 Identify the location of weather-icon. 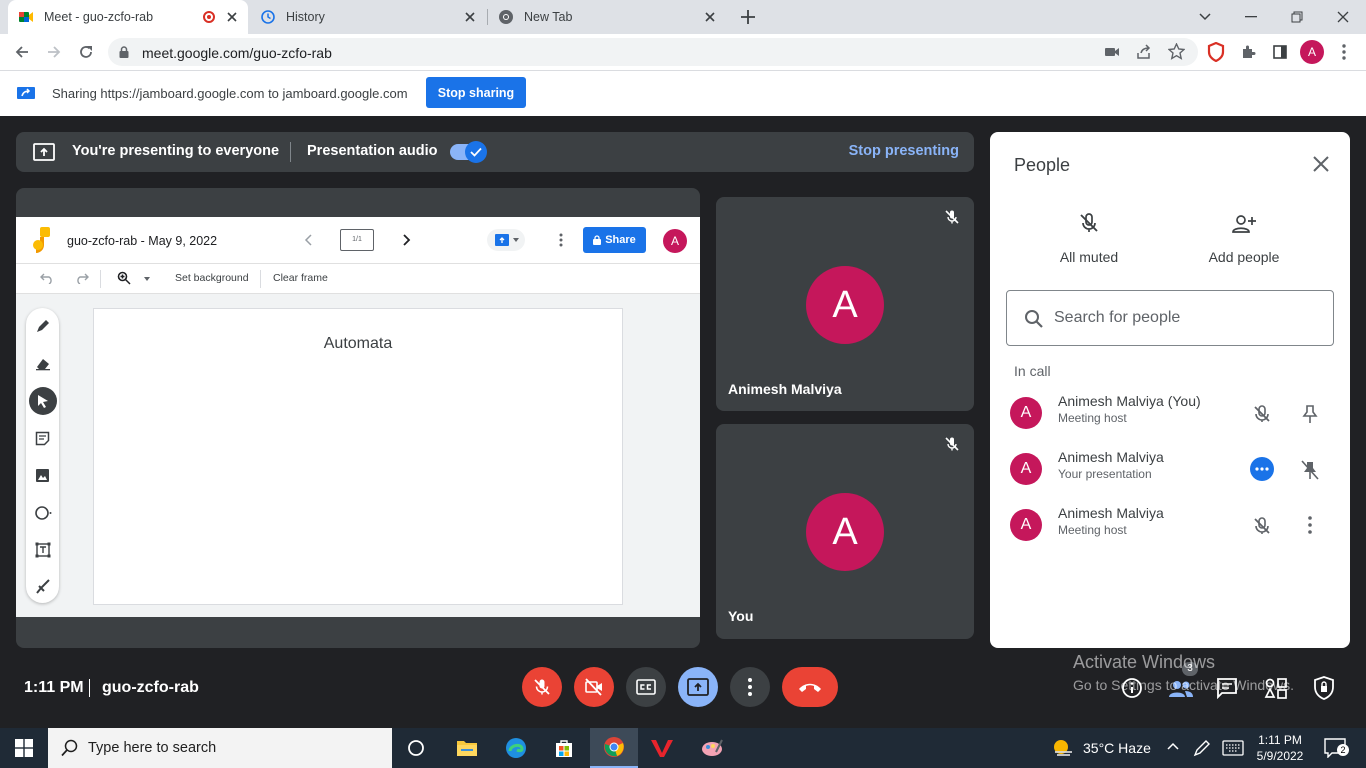
(1063, 748).